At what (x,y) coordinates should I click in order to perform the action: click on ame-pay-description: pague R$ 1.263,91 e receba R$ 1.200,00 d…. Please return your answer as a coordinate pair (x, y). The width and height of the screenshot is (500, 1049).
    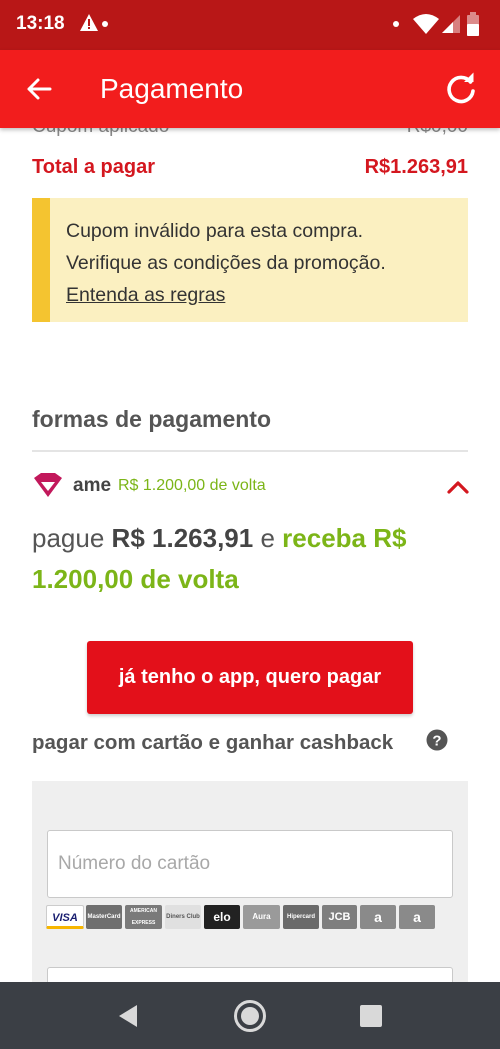
    Looking at the image, I should click on (250, 559).